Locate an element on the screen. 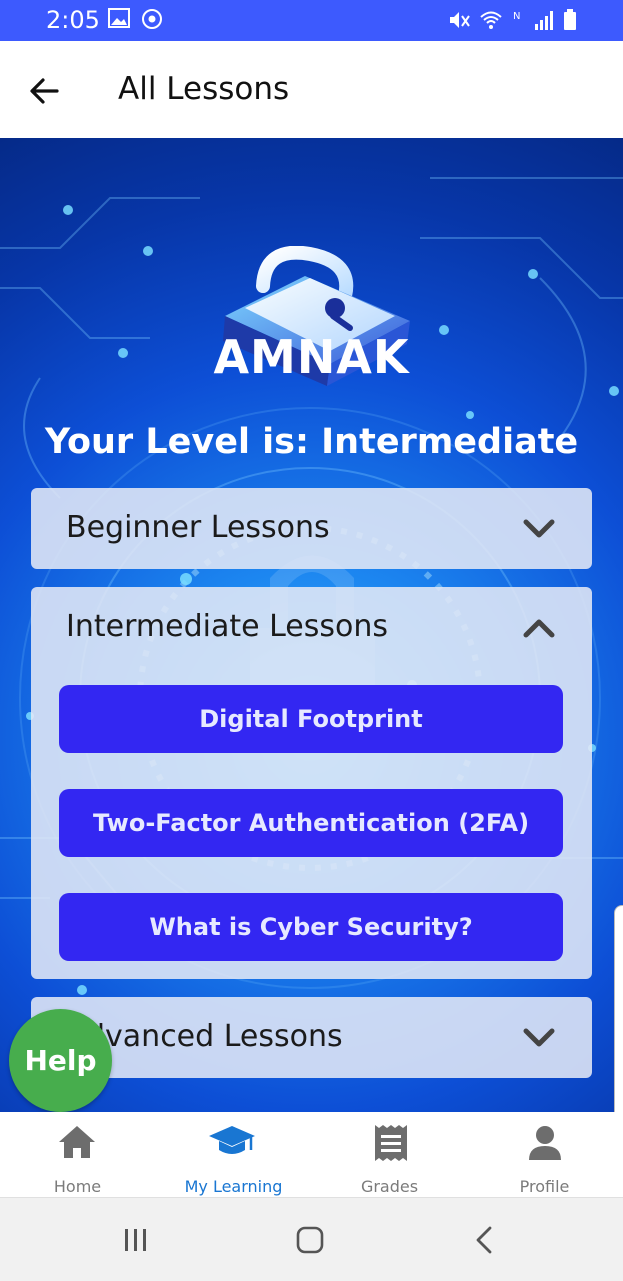  image-icon is located at coordinates (119, 18).